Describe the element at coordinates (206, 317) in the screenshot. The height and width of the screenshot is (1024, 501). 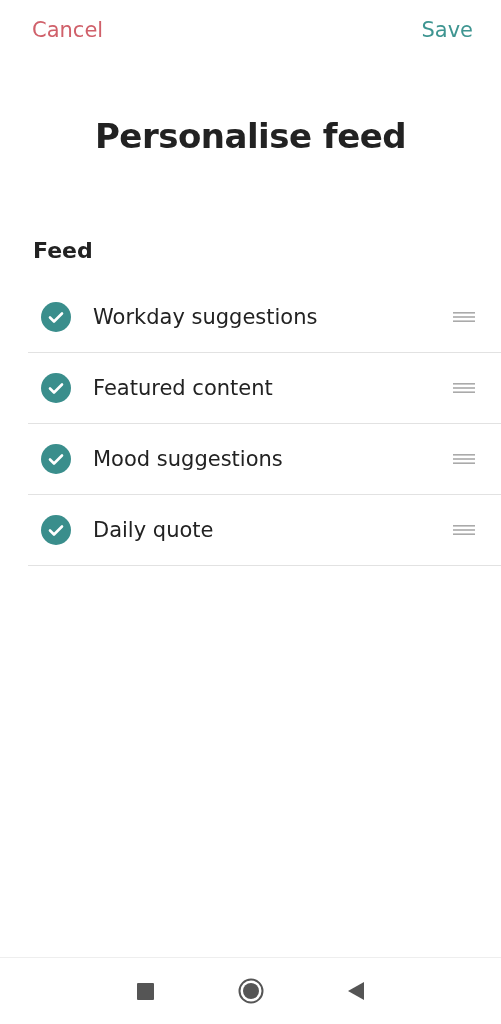
I see `item-label: Workday suggestions` at that location.